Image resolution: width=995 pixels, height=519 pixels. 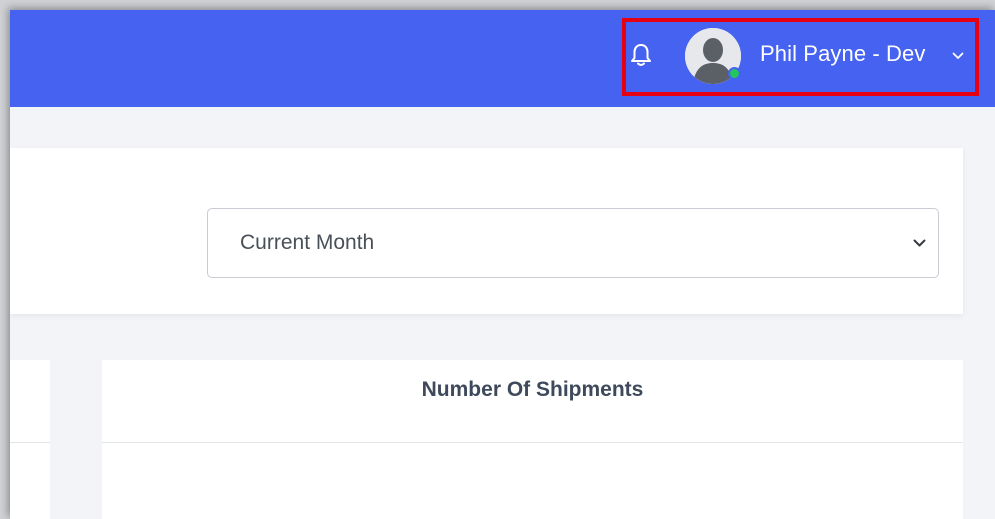 What do you see at coordinates (842, 54) in the screenshot?
I see `user-name: Phil Payne - Dev` at bounding box center [842, 54].